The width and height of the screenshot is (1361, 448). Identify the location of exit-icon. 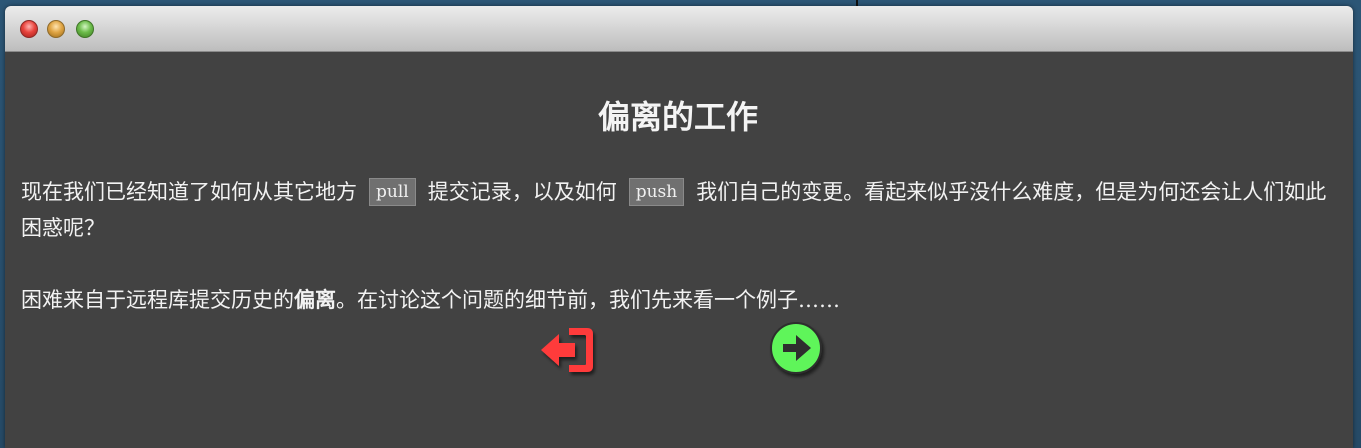
(567, 350).